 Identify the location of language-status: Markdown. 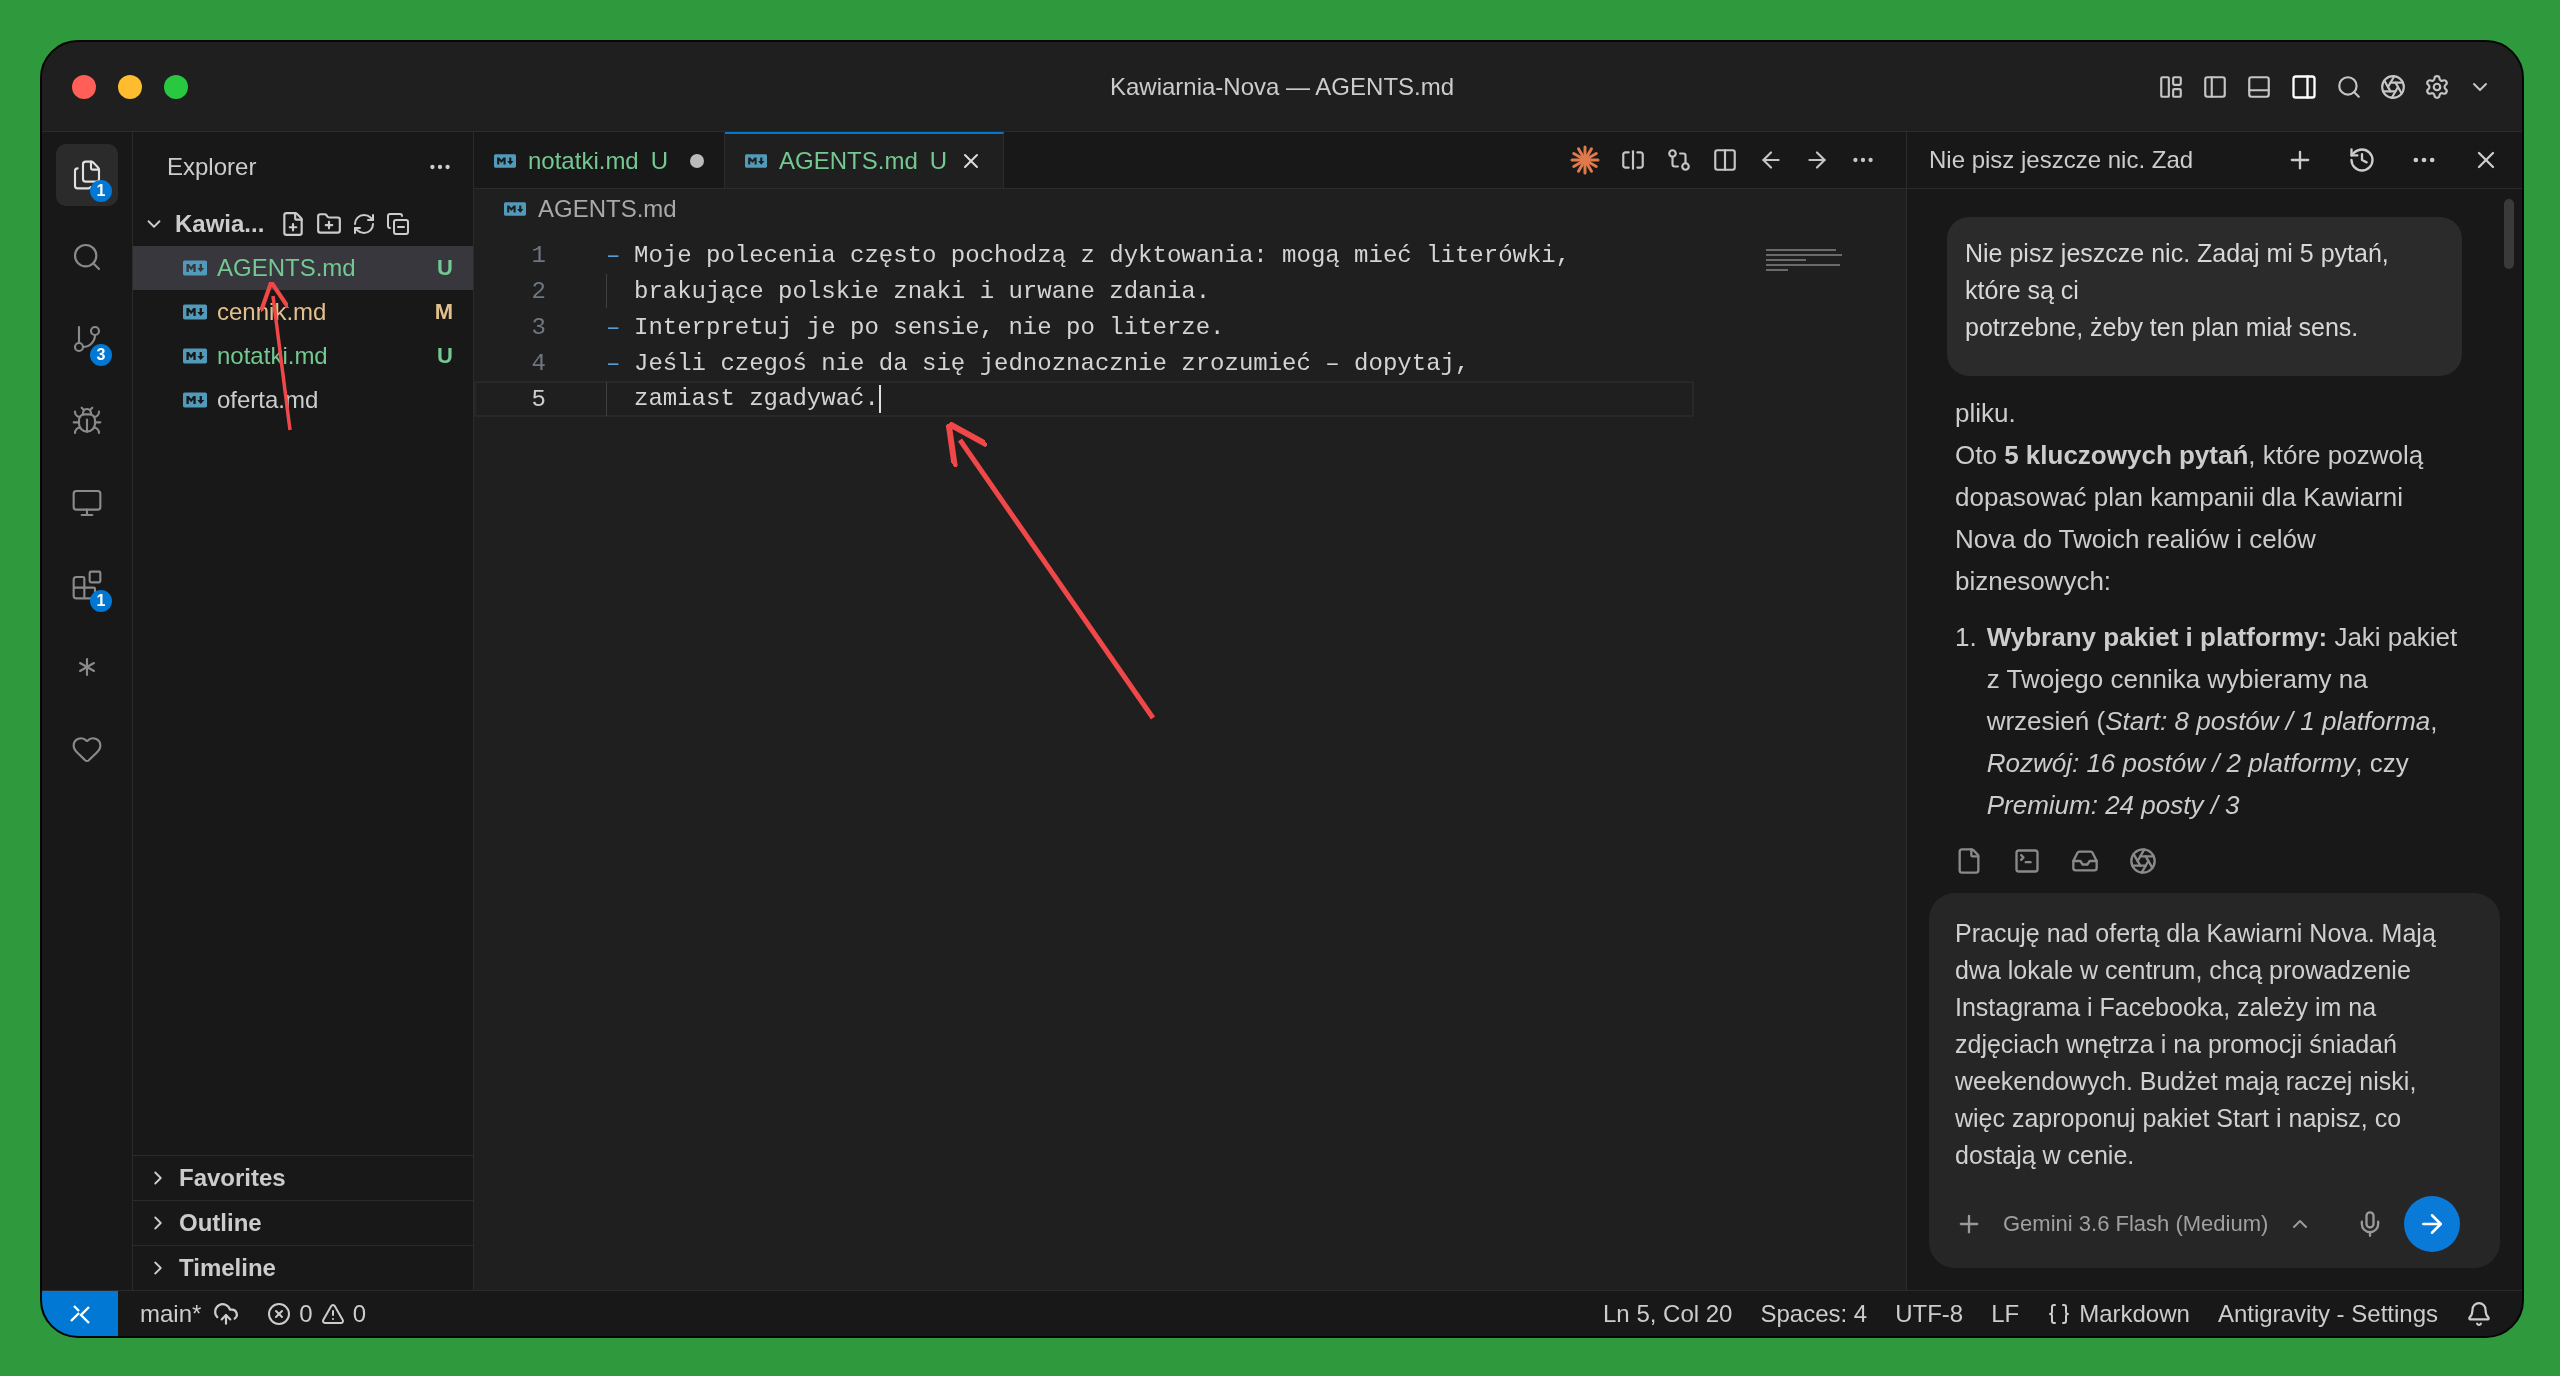
(2118, 1313).